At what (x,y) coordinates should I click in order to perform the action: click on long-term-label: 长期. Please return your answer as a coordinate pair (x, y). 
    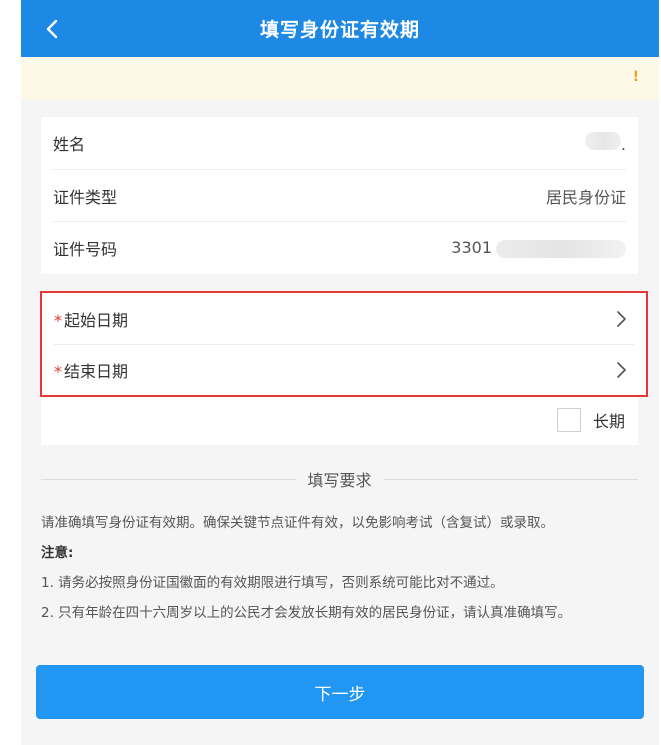
    Looking at the image, I should click on (609, 421).